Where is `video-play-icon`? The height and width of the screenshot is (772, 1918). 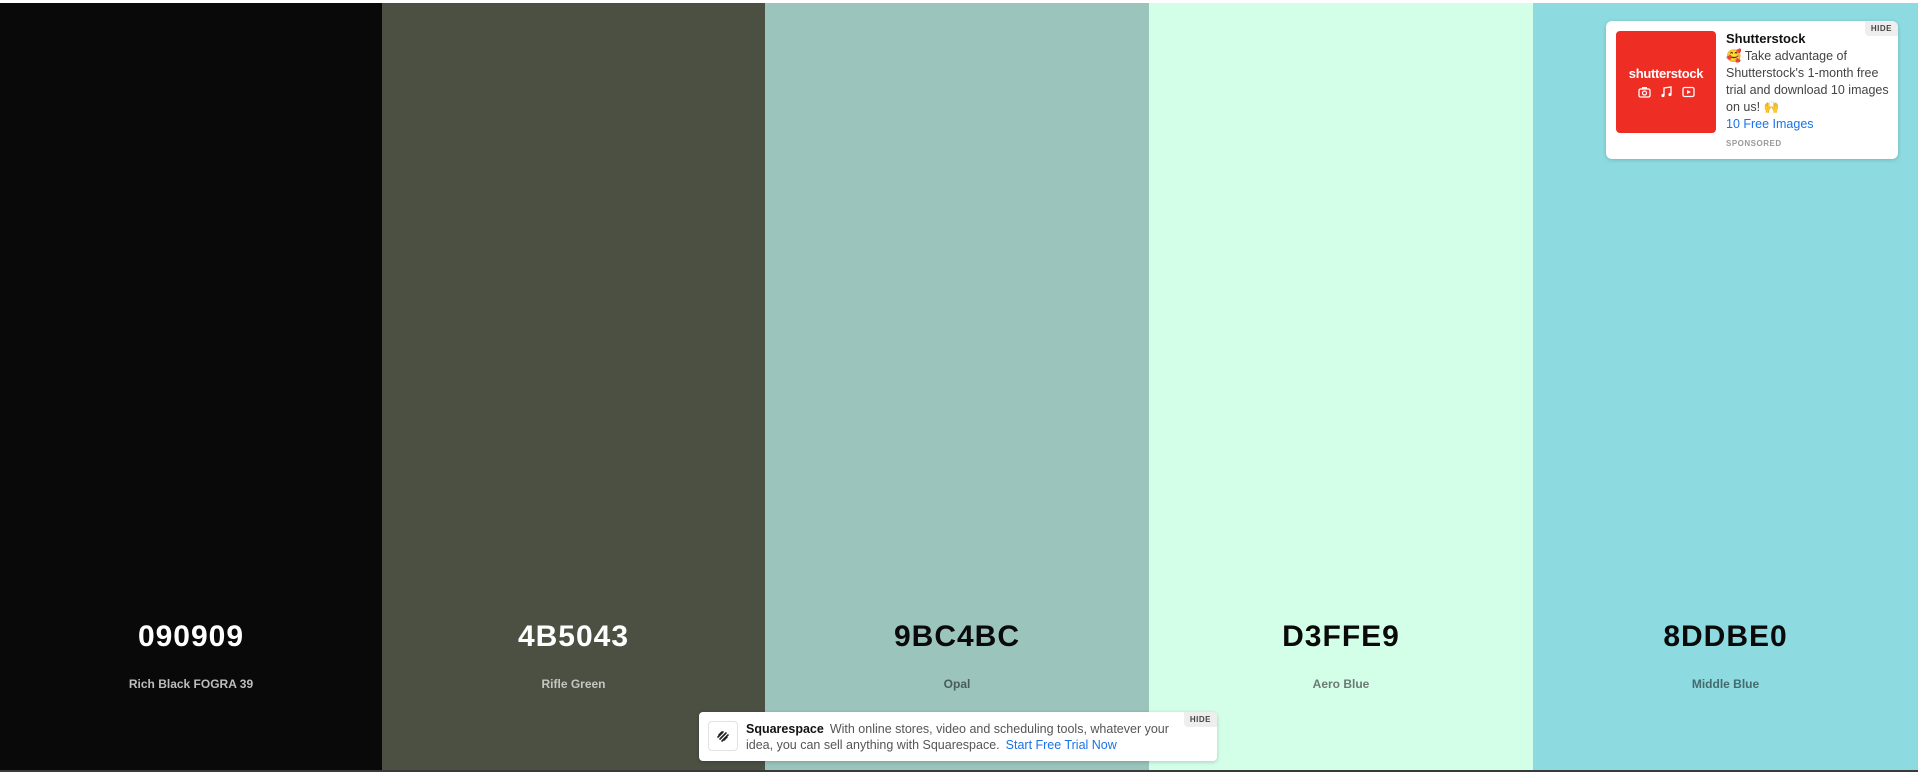
video-play-icon is located at coordinates (1688, 91).